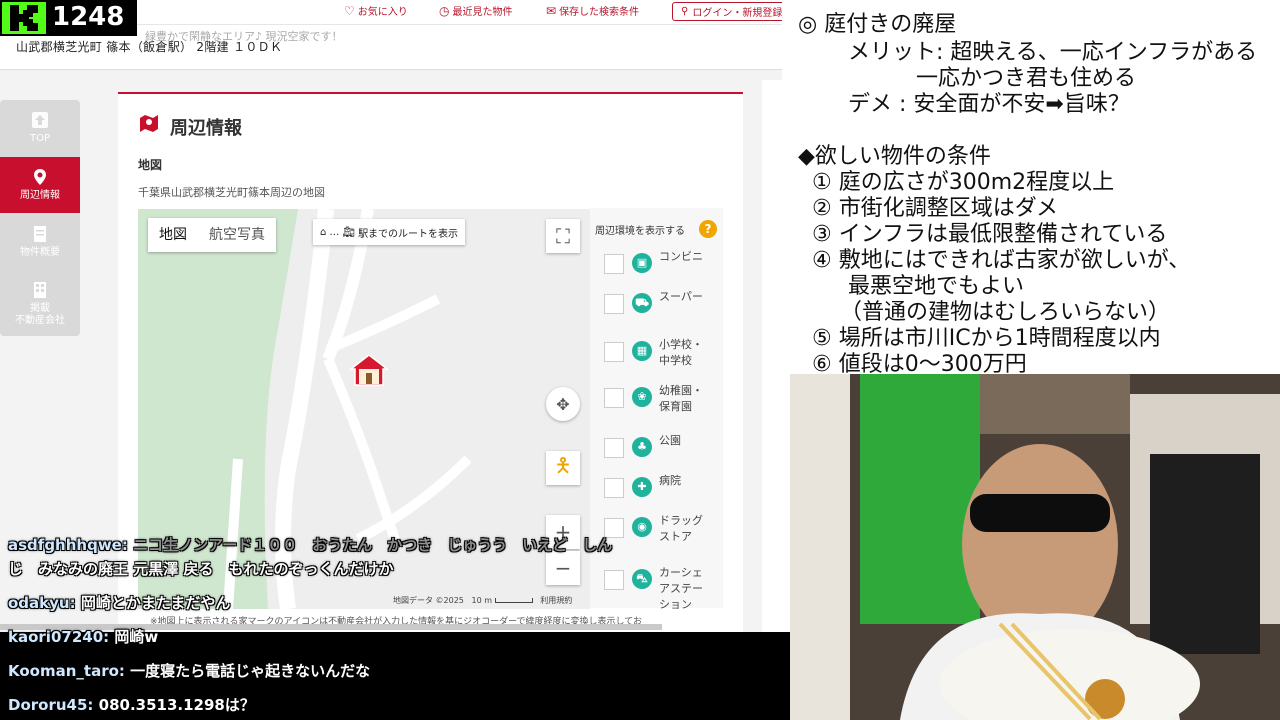 The width and height of the screenshot is (1280, 720). Describe the element at coordinates (173, 235) in the screenshot. I see `tab-map: 地図` at that location.